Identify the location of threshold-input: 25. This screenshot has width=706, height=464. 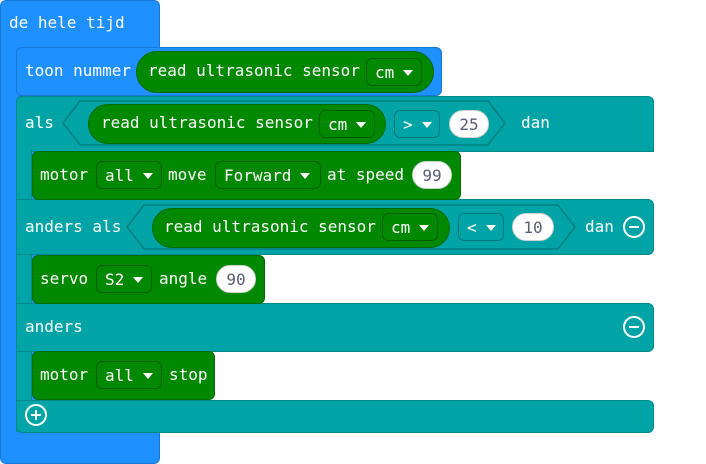
(469, 124).